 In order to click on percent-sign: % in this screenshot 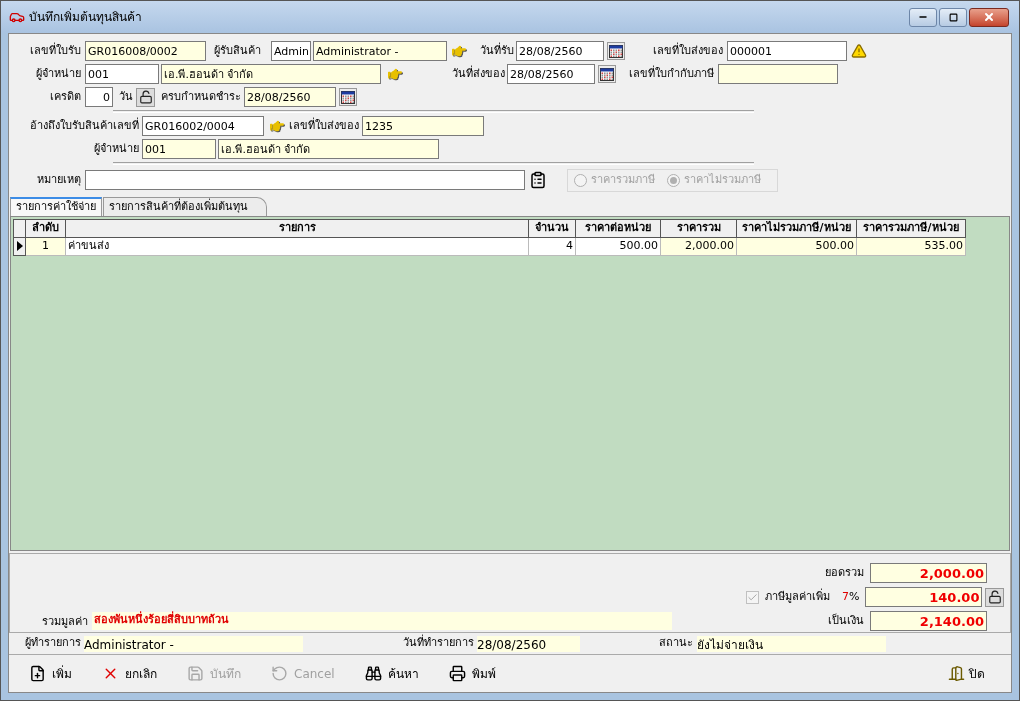, I will do `click(854, 596)`.